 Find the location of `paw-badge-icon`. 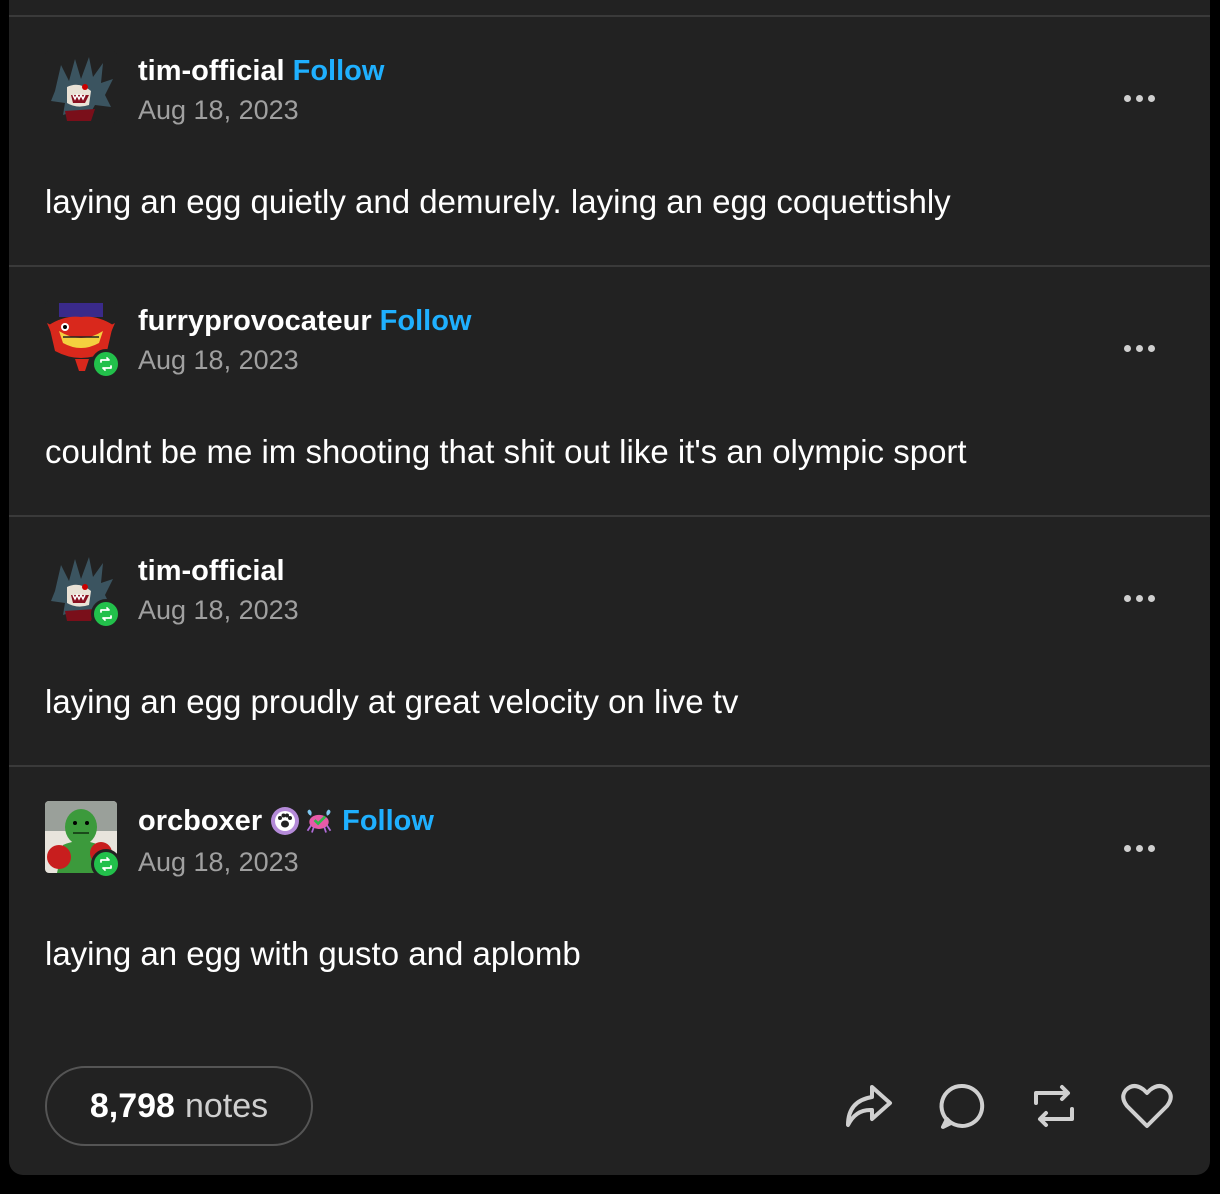

paw-badge-icon is located at coordinates (285, 821).